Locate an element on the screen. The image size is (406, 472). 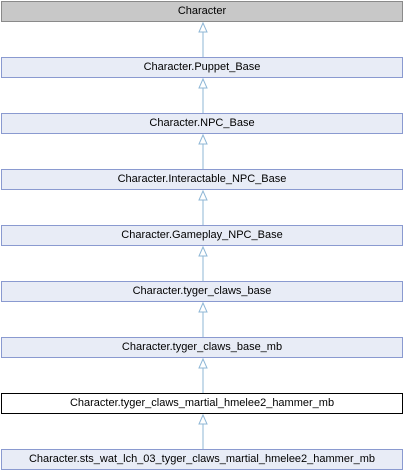
node-tyger-claws-base: Character.tyger_claws_base is located at coordinates (202, 291).